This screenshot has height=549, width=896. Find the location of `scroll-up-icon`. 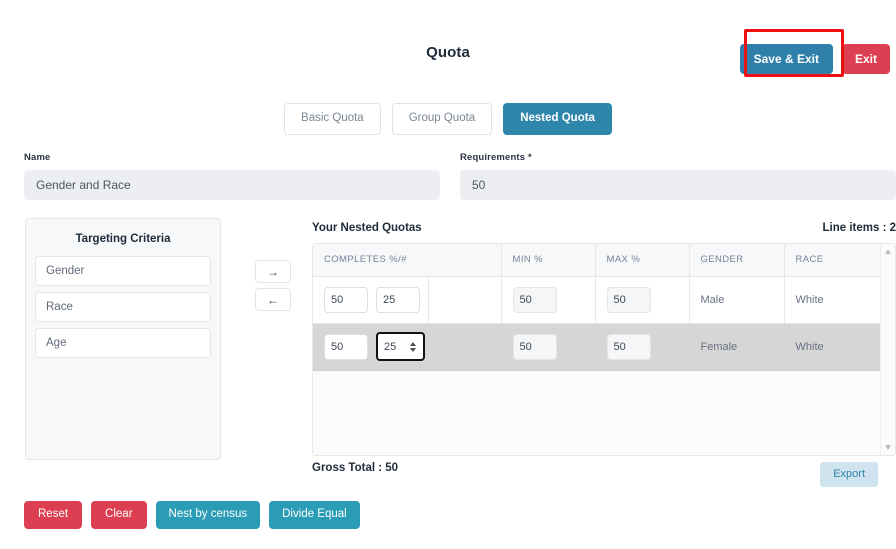

scroll-up-icon is located at coordinates (888, 251).